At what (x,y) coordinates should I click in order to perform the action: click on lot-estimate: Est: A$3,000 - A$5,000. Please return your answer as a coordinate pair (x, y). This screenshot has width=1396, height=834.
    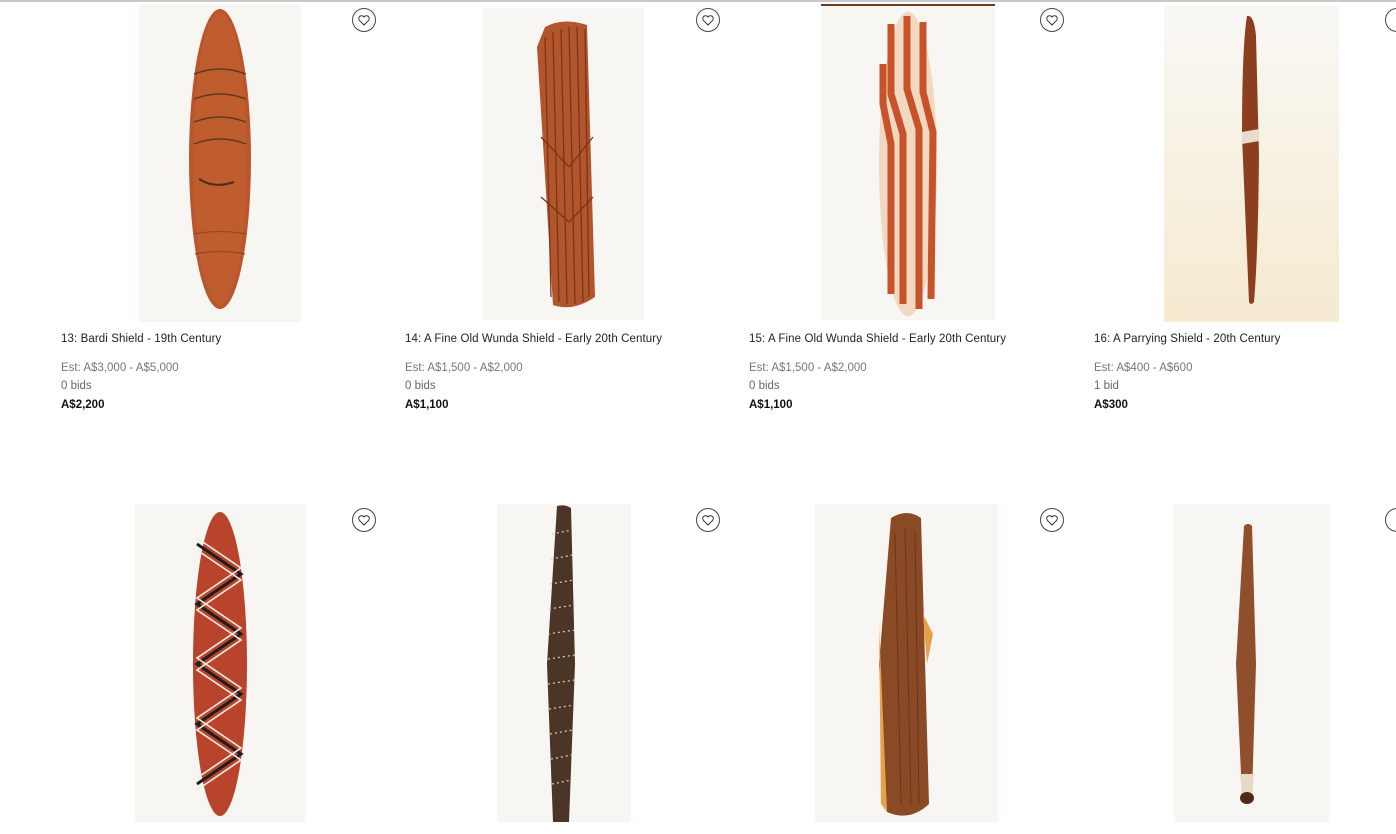
    Looking at the image, I should click on (120, 368).